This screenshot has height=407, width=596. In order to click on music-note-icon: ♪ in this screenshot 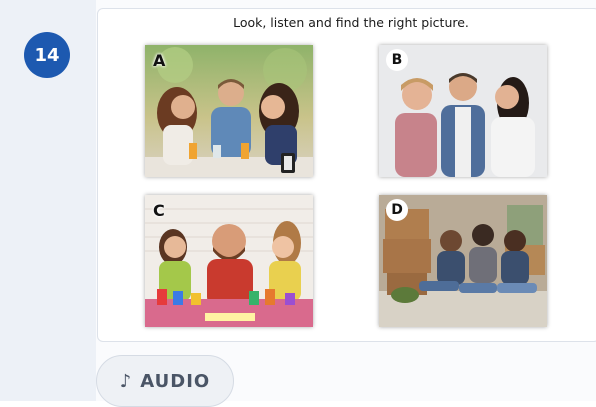, I will do `click(126, 381)`.